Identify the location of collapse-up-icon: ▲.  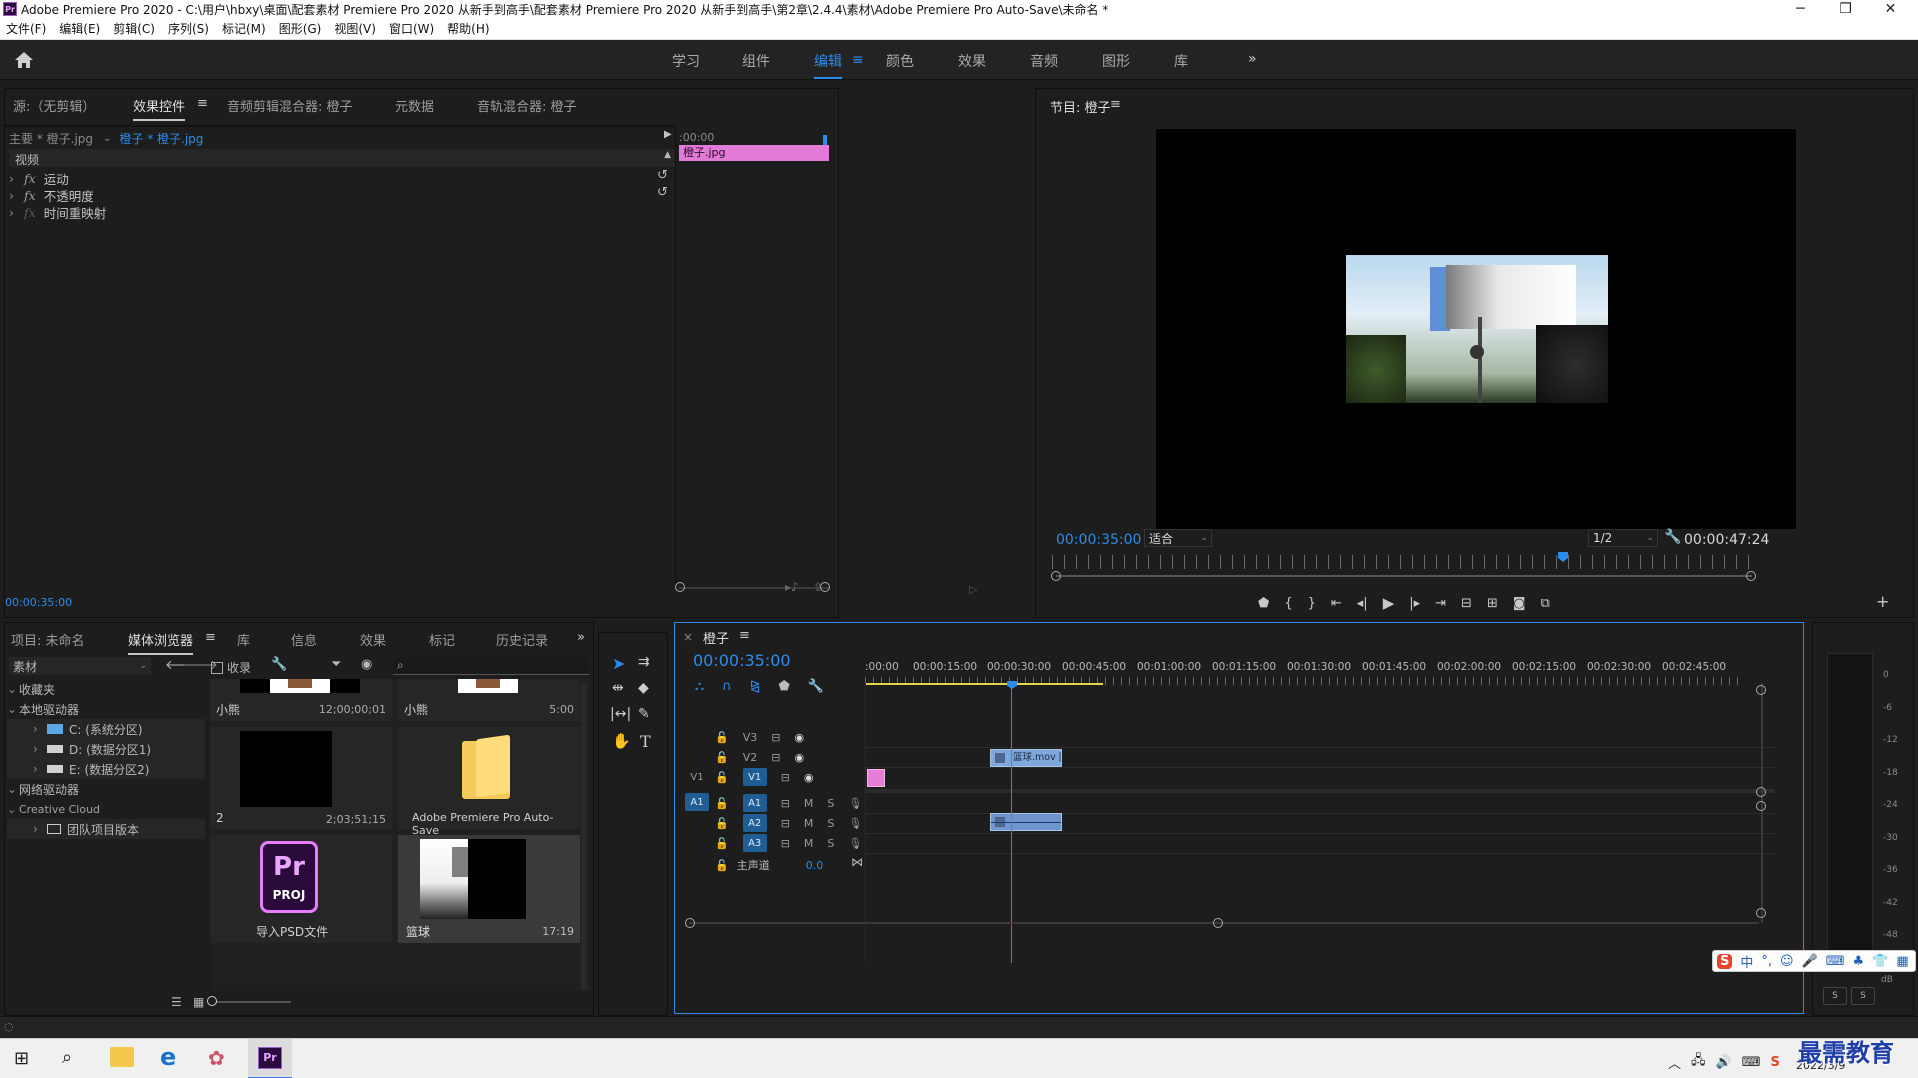
(667, 155).